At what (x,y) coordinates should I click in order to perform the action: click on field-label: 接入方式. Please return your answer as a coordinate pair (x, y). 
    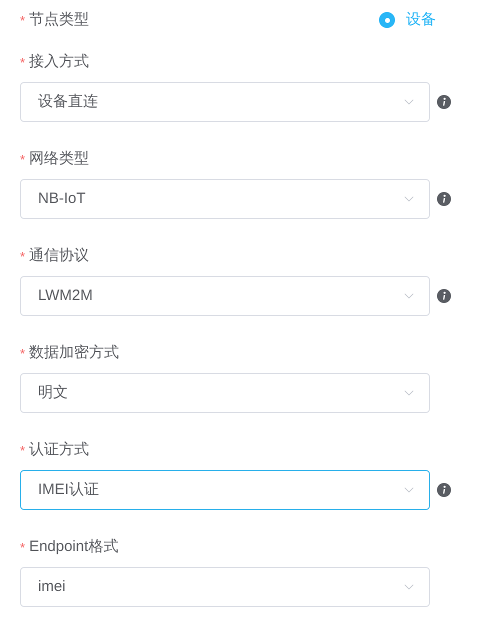
    Looking at the image, I should click on (59, 62).